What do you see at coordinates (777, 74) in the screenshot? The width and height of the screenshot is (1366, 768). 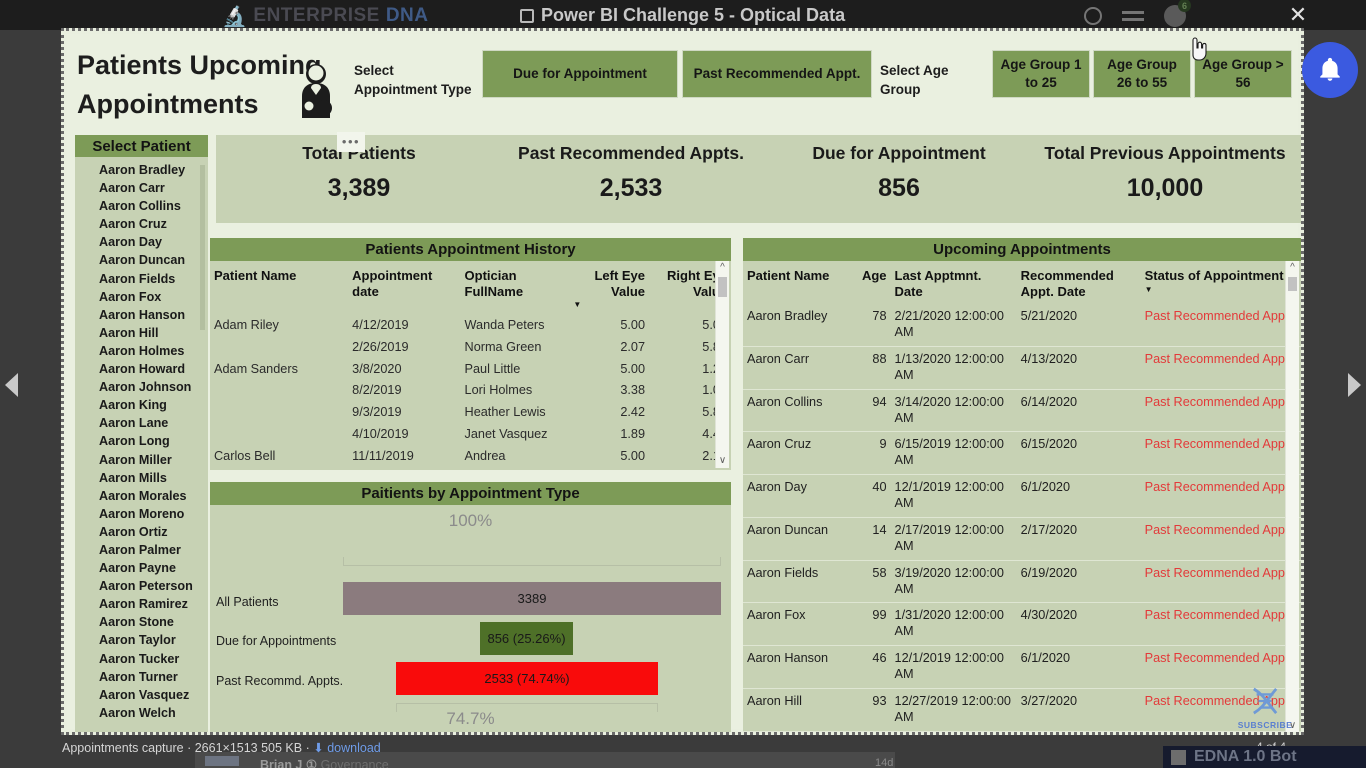 I see `filter-past-recommended-appt: Past Recommended Appt.` at bounding box center [777, 74].